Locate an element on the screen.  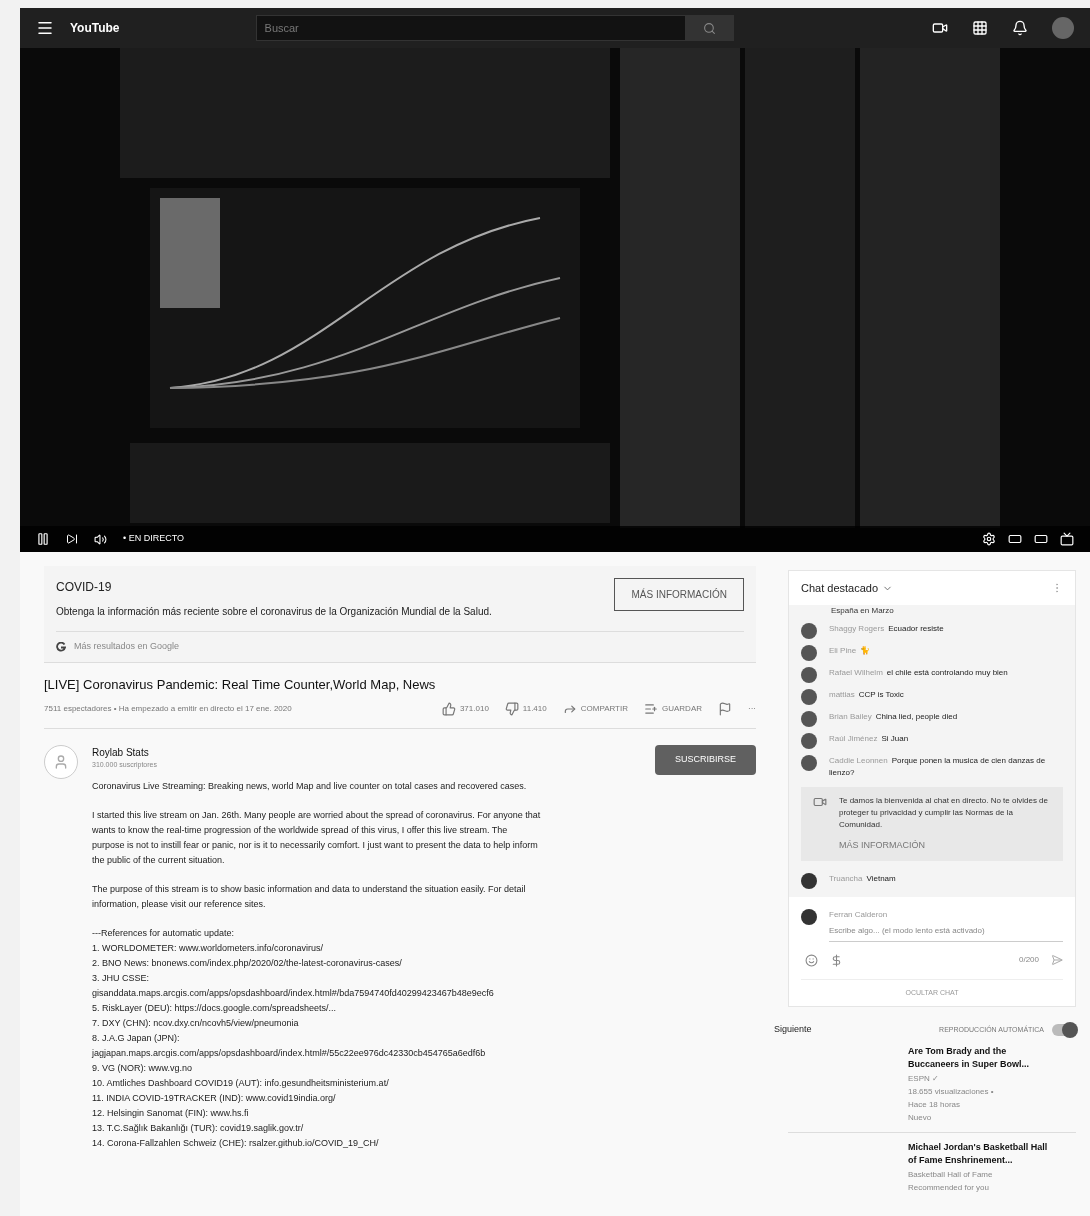
subscribe-button: SUSCRIBIRSE is located at coordinates (705, 760).